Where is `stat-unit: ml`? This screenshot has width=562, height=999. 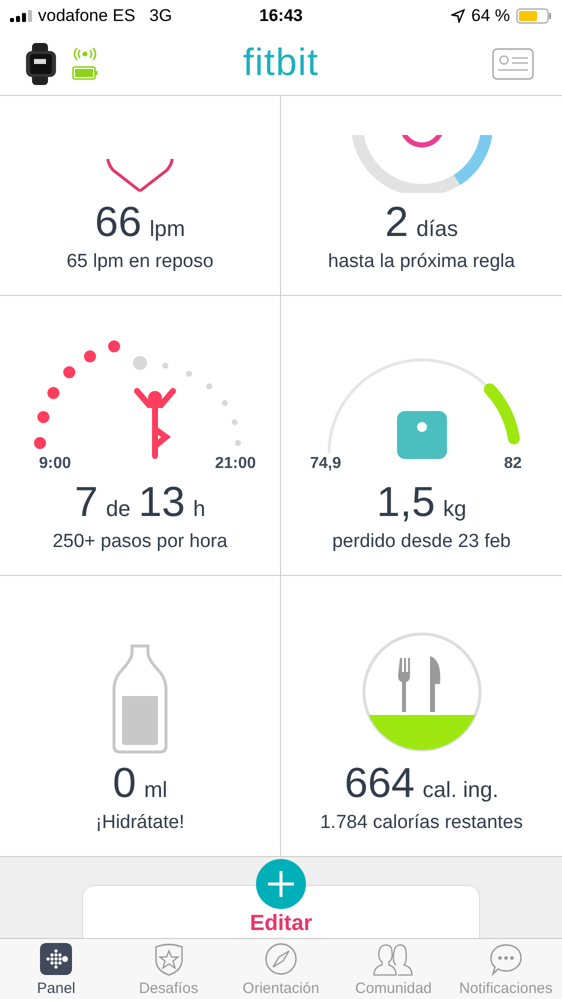 stat-unit: ml is located at coordinates (156, 790).